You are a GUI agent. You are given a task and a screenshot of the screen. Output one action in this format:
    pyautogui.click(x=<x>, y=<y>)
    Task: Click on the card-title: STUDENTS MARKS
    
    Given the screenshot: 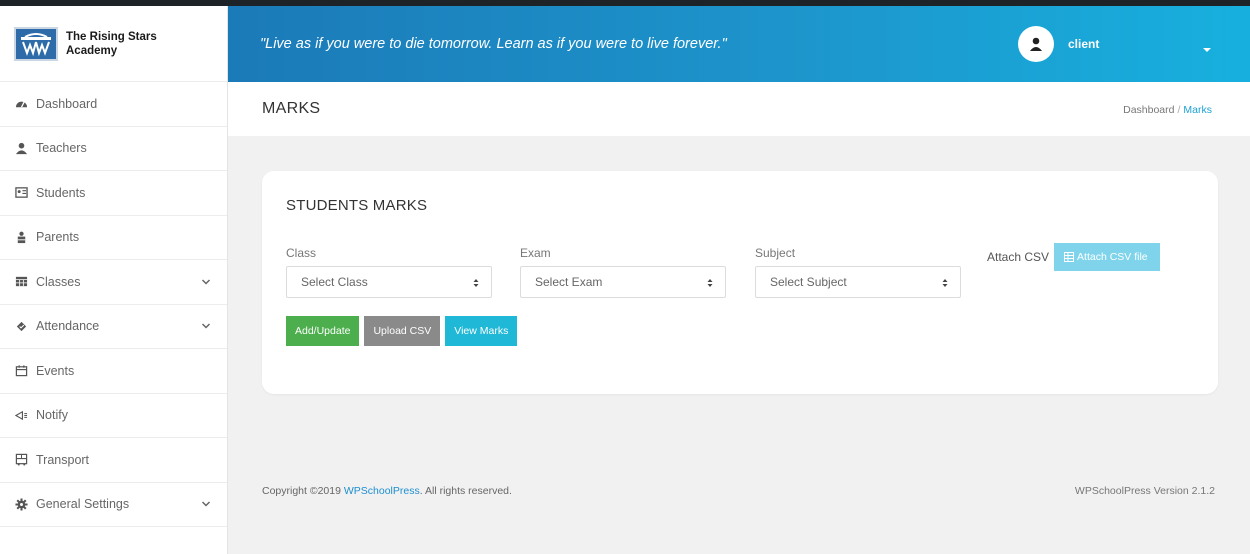 What is the action you would take?
    pyautogui.click(x=357, y=205)
    